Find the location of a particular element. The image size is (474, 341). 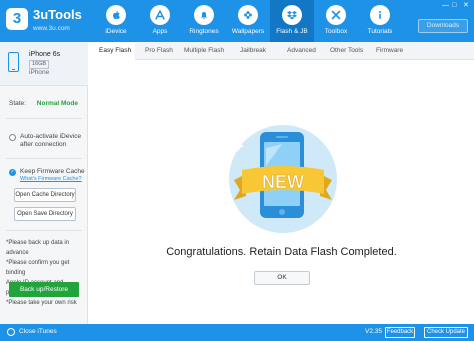

flower-icon is located at coordinates (248, 15).